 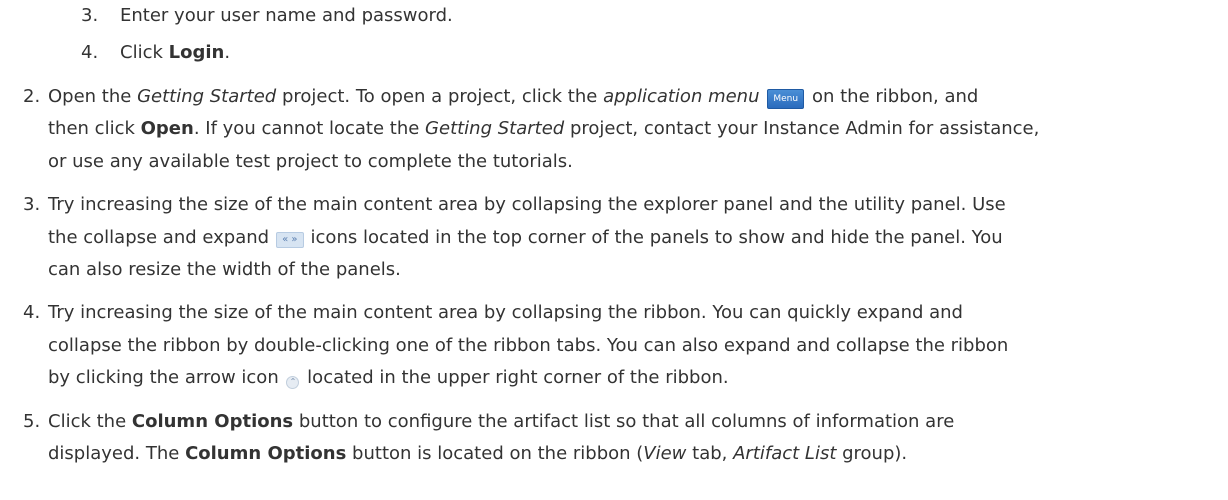 What do you see at coordinates (196, 52) in the screenshot?
I see `login-term: Login` at bounding box center [196, 52].